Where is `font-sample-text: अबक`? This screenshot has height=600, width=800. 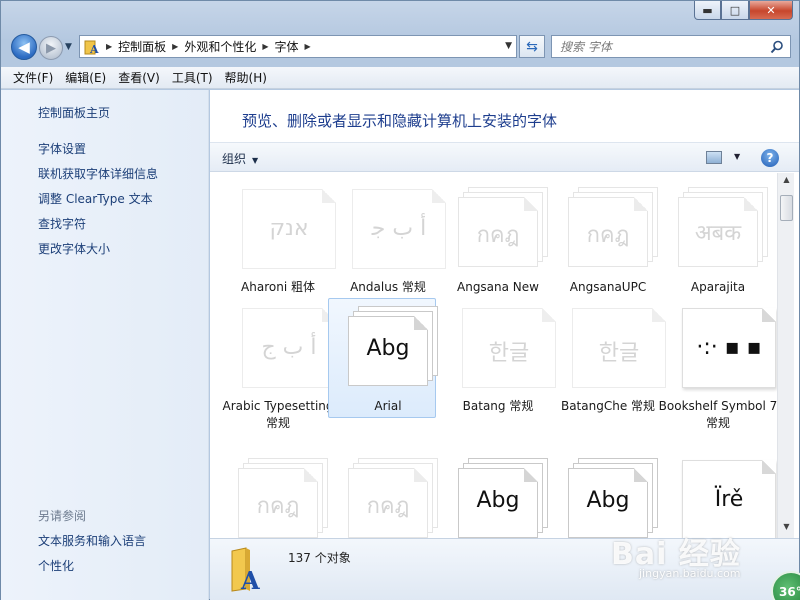 font-sample-text: अबक is located at coordinates (718, 233).